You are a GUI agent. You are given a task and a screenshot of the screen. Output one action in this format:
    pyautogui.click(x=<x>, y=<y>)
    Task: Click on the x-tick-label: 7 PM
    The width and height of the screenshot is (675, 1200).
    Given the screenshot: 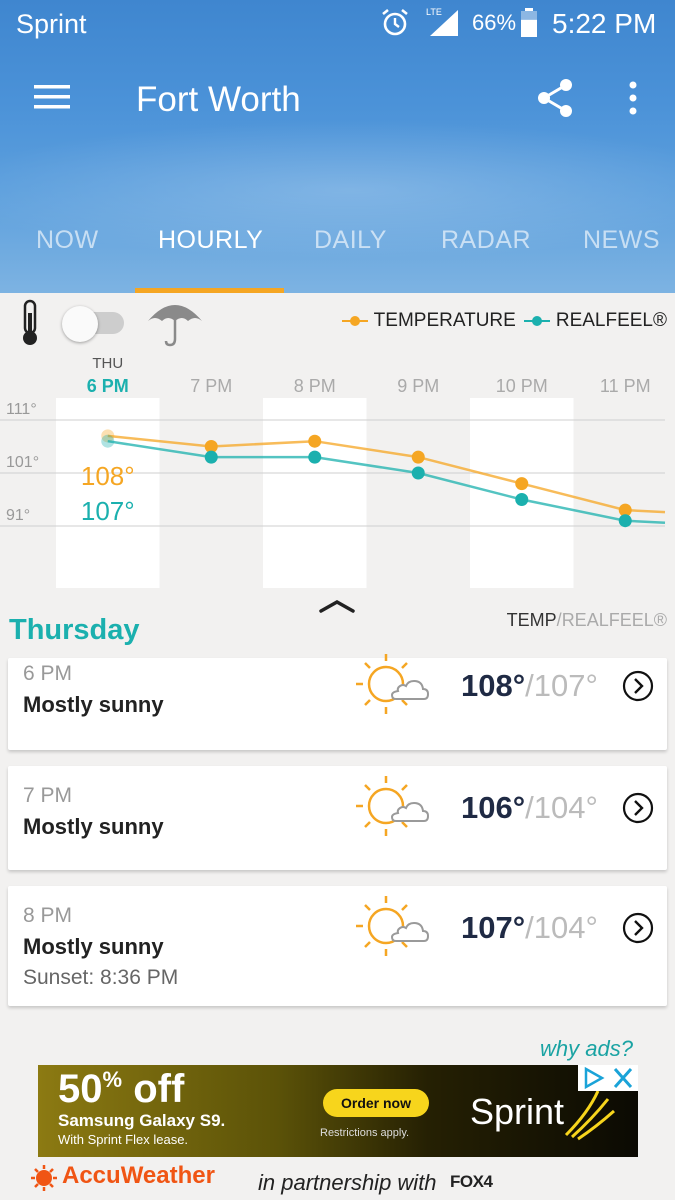 What is the action you would take?
    pyautogui.click(x=211, y=386)
    